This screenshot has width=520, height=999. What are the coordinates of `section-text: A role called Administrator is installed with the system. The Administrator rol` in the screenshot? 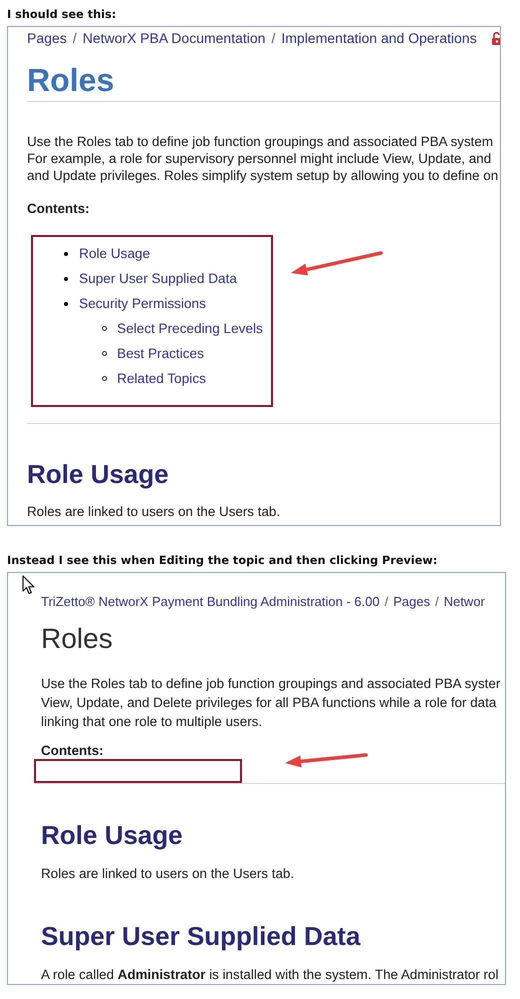 It's located at (269, 974).